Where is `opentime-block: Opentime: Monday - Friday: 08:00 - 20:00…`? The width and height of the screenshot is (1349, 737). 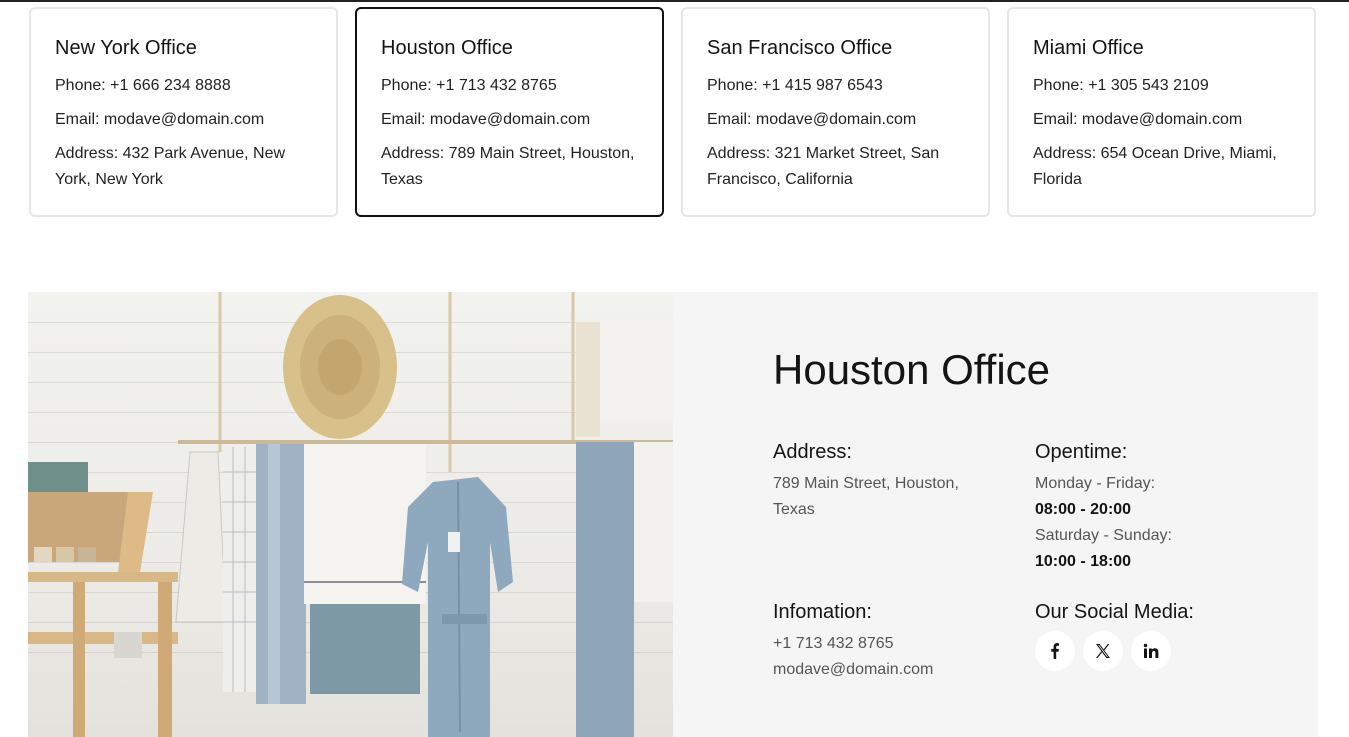
opentime-block: Opentime: Monday - Friday: 08:00 - 20:00… is located at coordinates (1150, 507).